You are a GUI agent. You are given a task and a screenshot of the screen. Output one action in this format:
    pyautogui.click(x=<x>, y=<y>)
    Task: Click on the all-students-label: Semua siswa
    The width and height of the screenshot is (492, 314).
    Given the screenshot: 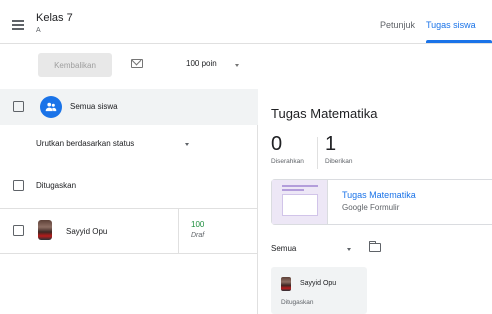 What is the action you would take?
    pyautogui.click(x=94, y=106)
    